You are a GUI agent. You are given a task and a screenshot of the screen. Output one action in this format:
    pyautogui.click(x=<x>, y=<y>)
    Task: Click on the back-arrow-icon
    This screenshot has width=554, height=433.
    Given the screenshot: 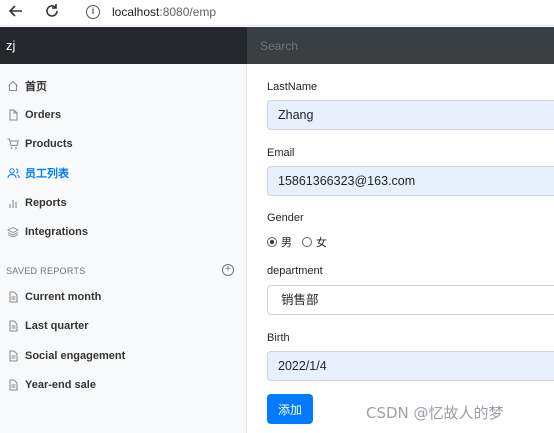 What is the action you would take?
    pyautogui.click(x=16, y=13)
    